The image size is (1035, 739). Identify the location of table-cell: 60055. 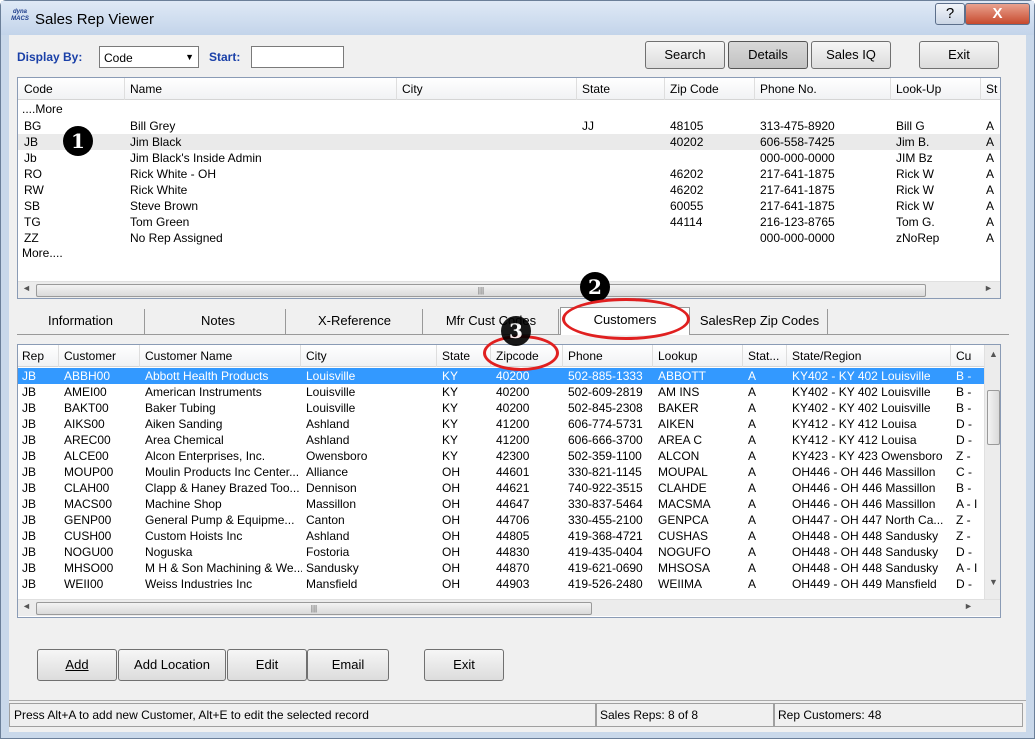
(687, 206).